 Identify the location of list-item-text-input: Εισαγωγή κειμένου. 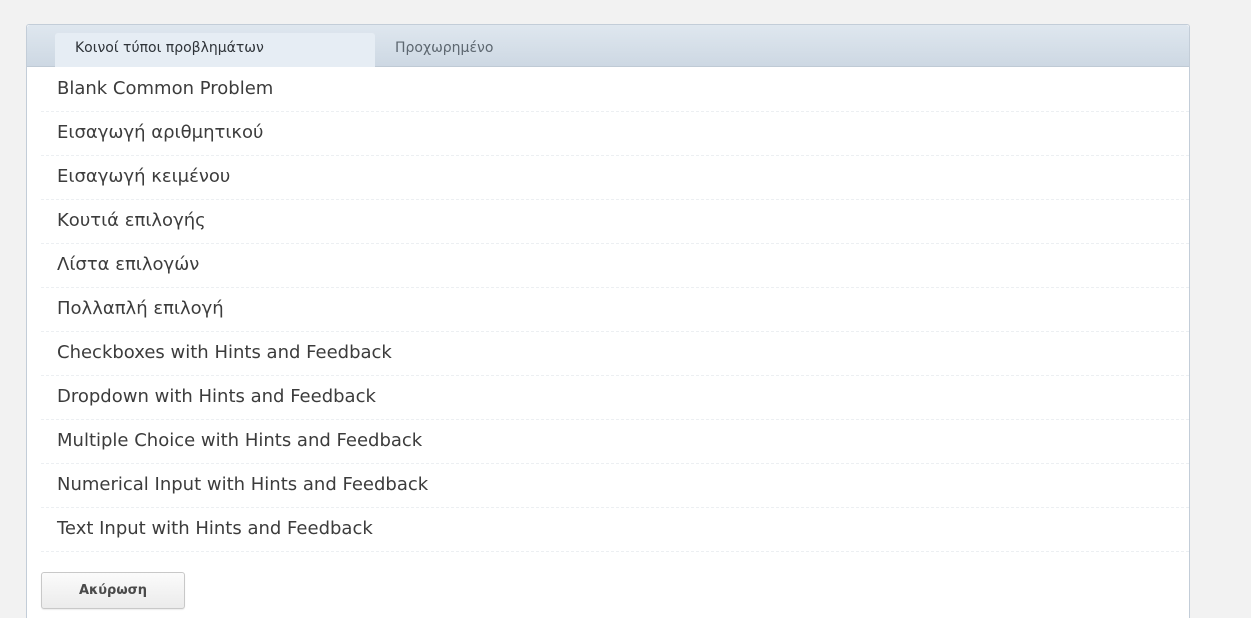
(615, 178).